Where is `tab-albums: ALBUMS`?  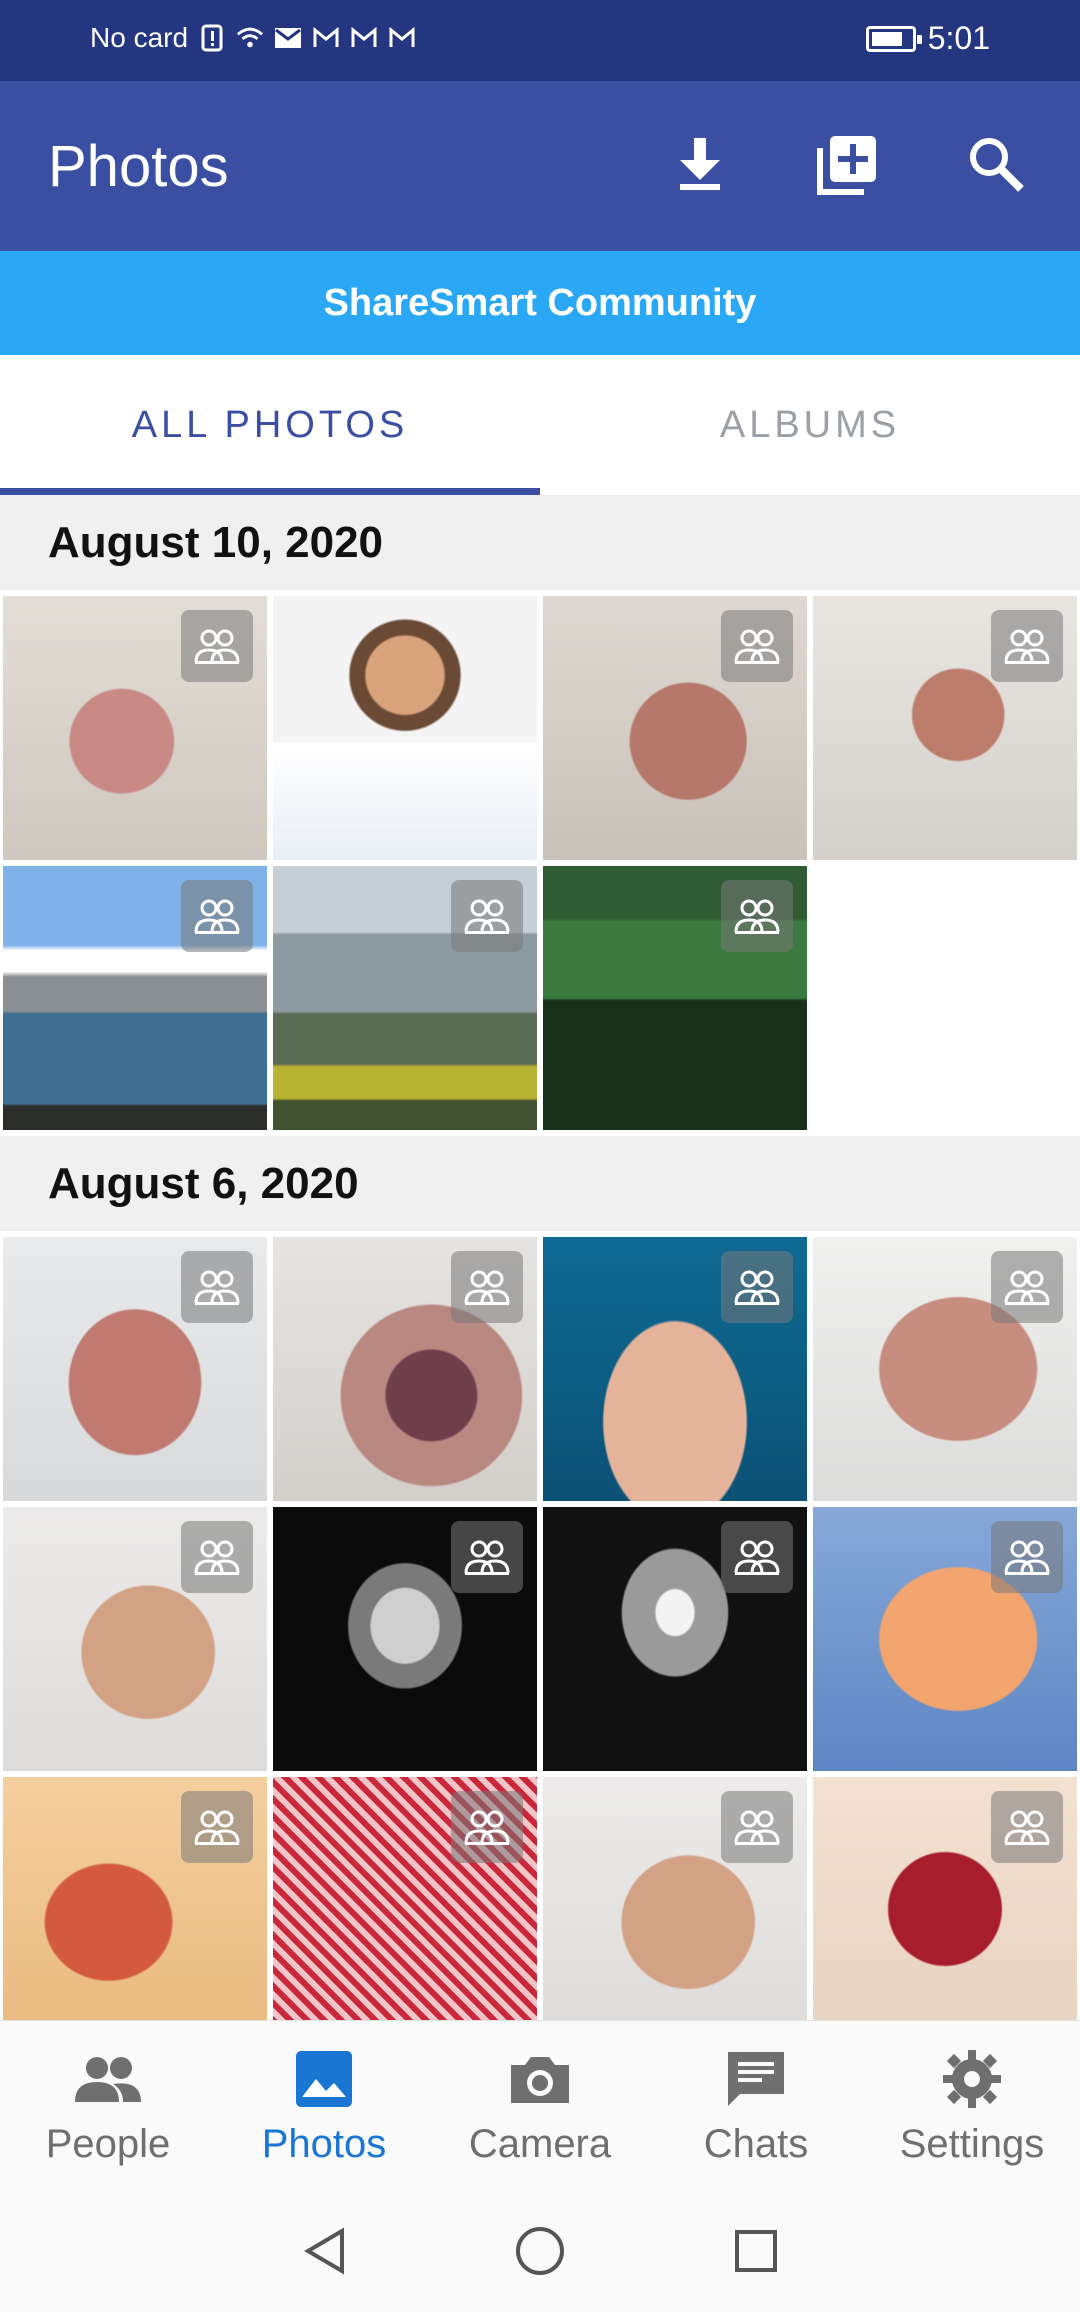 tab-albums: ALBUMS is located at coordinates (810, 425).